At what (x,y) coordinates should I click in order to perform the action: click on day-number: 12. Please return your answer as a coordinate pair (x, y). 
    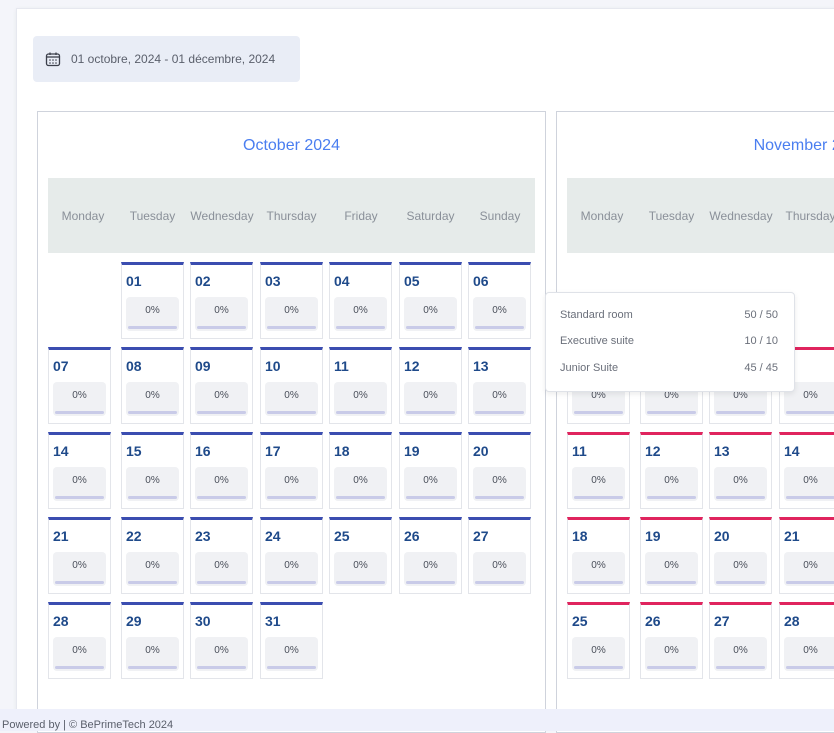
    Looking at the image, I should click on (653, 451).